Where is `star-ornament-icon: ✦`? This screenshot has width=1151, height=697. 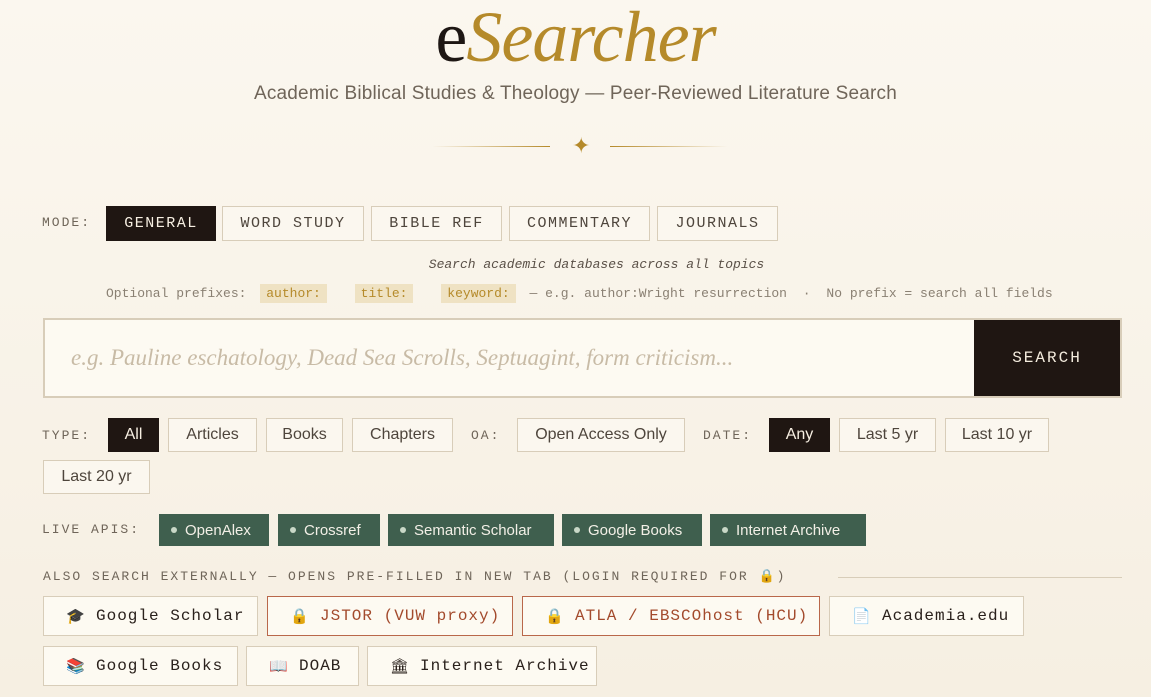 star-ornament-icon: ✦ is located at coordinates (581, 145).